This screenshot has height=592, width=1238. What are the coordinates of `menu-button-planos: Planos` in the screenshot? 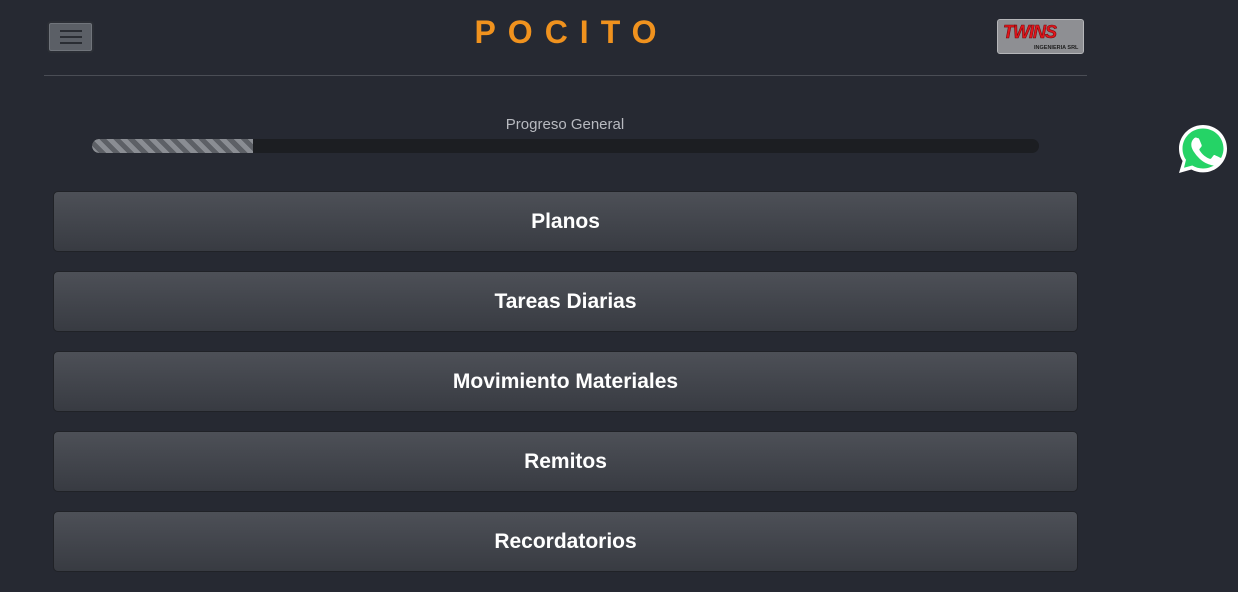 It's located at (565, 221).